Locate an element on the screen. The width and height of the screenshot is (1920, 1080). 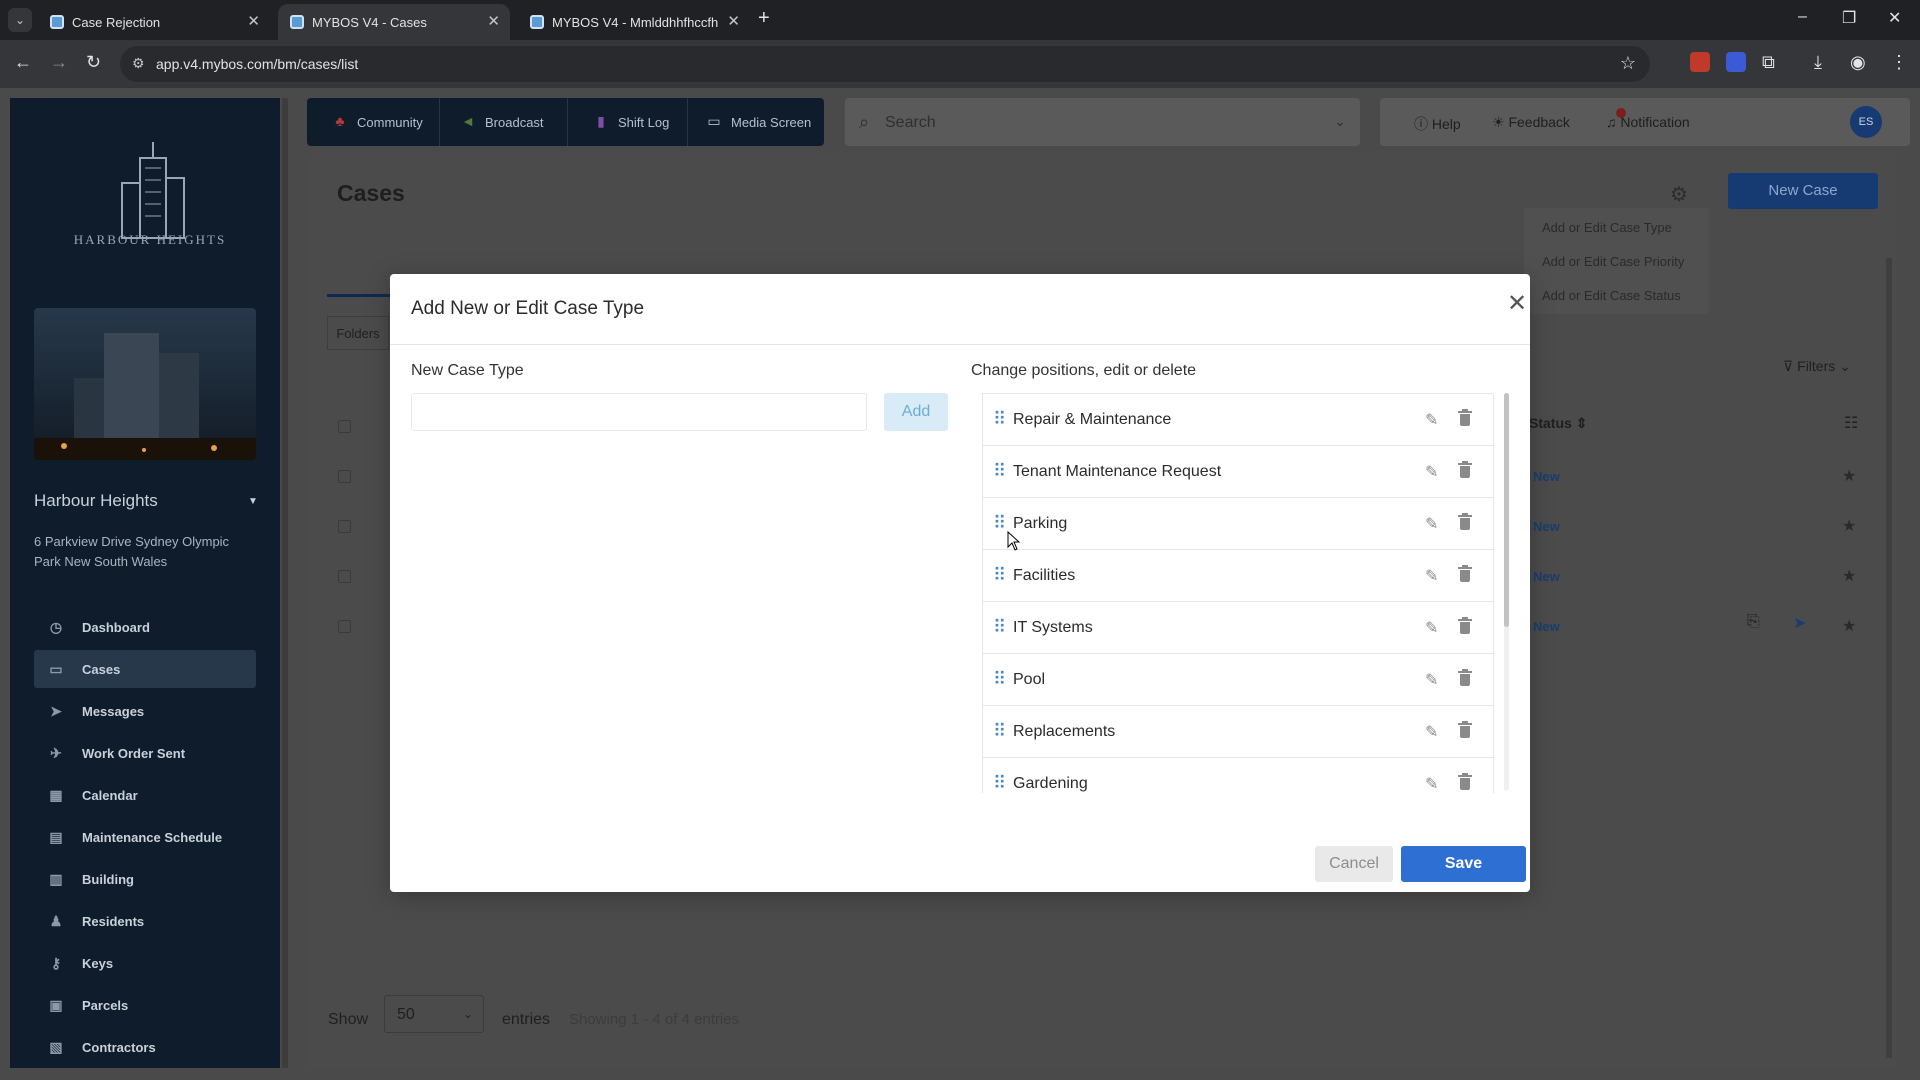
sidebar-item-residents: ♟ Residents is located at coordinates (145, 921).